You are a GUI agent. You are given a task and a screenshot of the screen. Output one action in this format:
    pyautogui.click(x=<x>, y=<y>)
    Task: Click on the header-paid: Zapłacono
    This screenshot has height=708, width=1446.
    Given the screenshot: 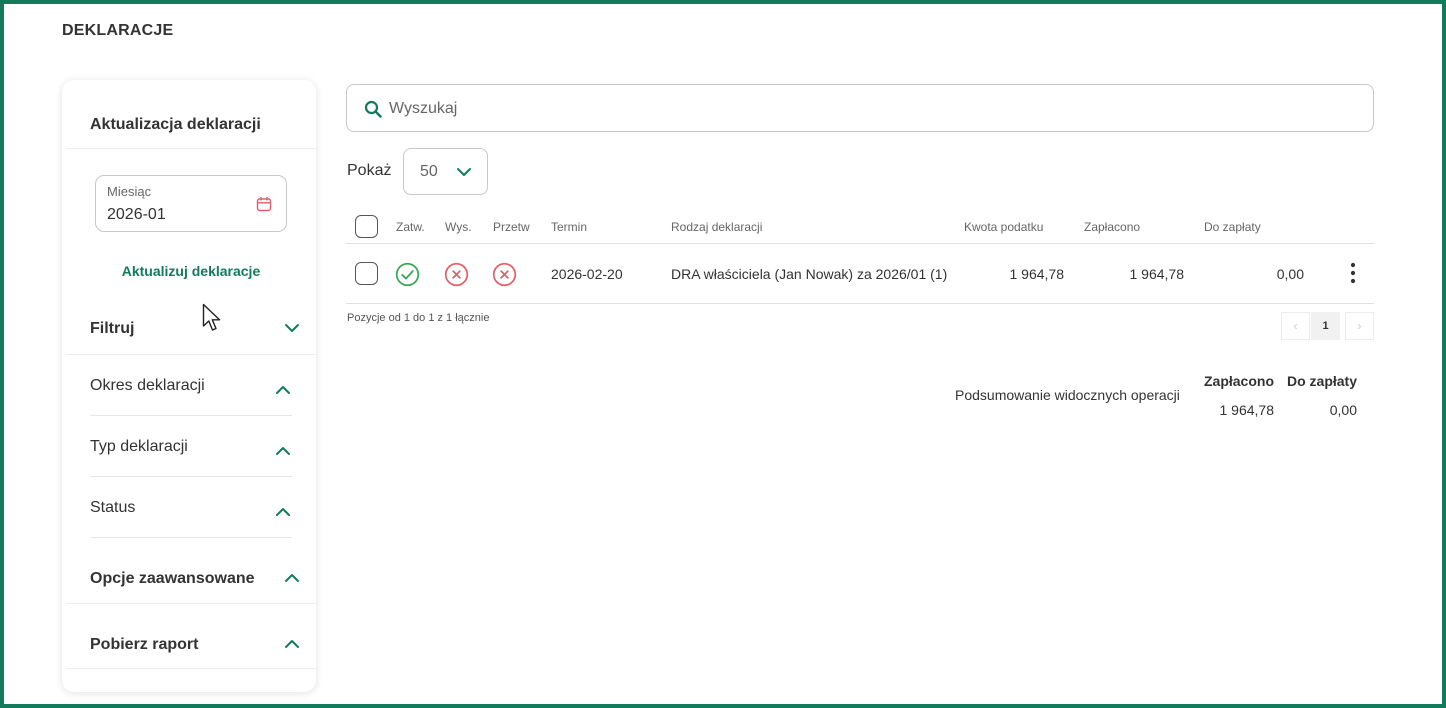 What is the action you would take?
    pyautogui.click(x=1112, y=227)
    